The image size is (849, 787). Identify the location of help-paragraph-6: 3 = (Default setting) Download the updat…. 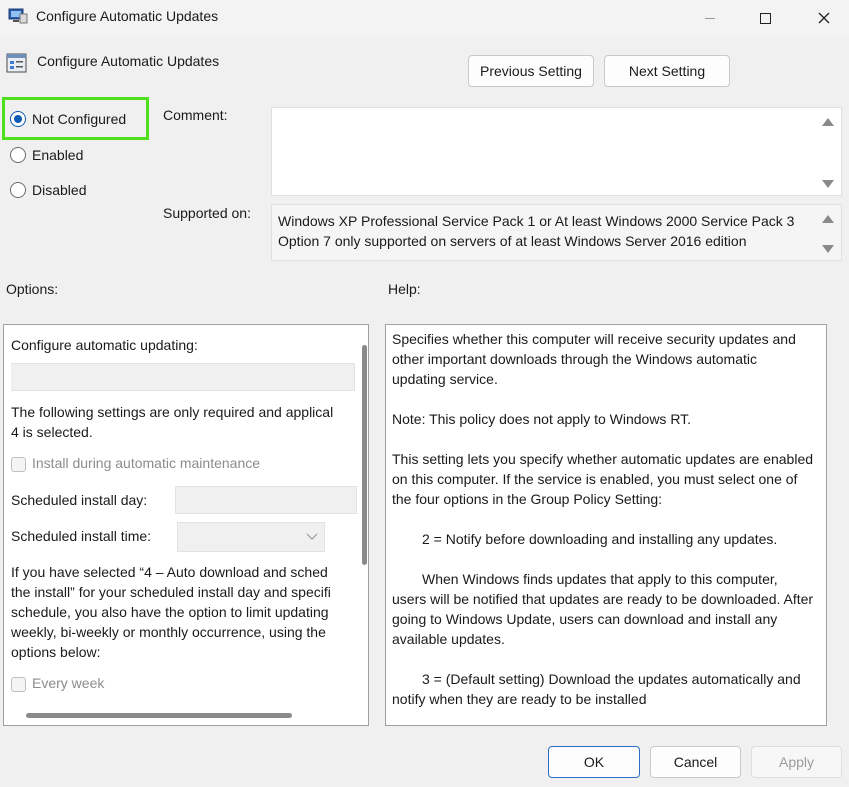
(596, 689).